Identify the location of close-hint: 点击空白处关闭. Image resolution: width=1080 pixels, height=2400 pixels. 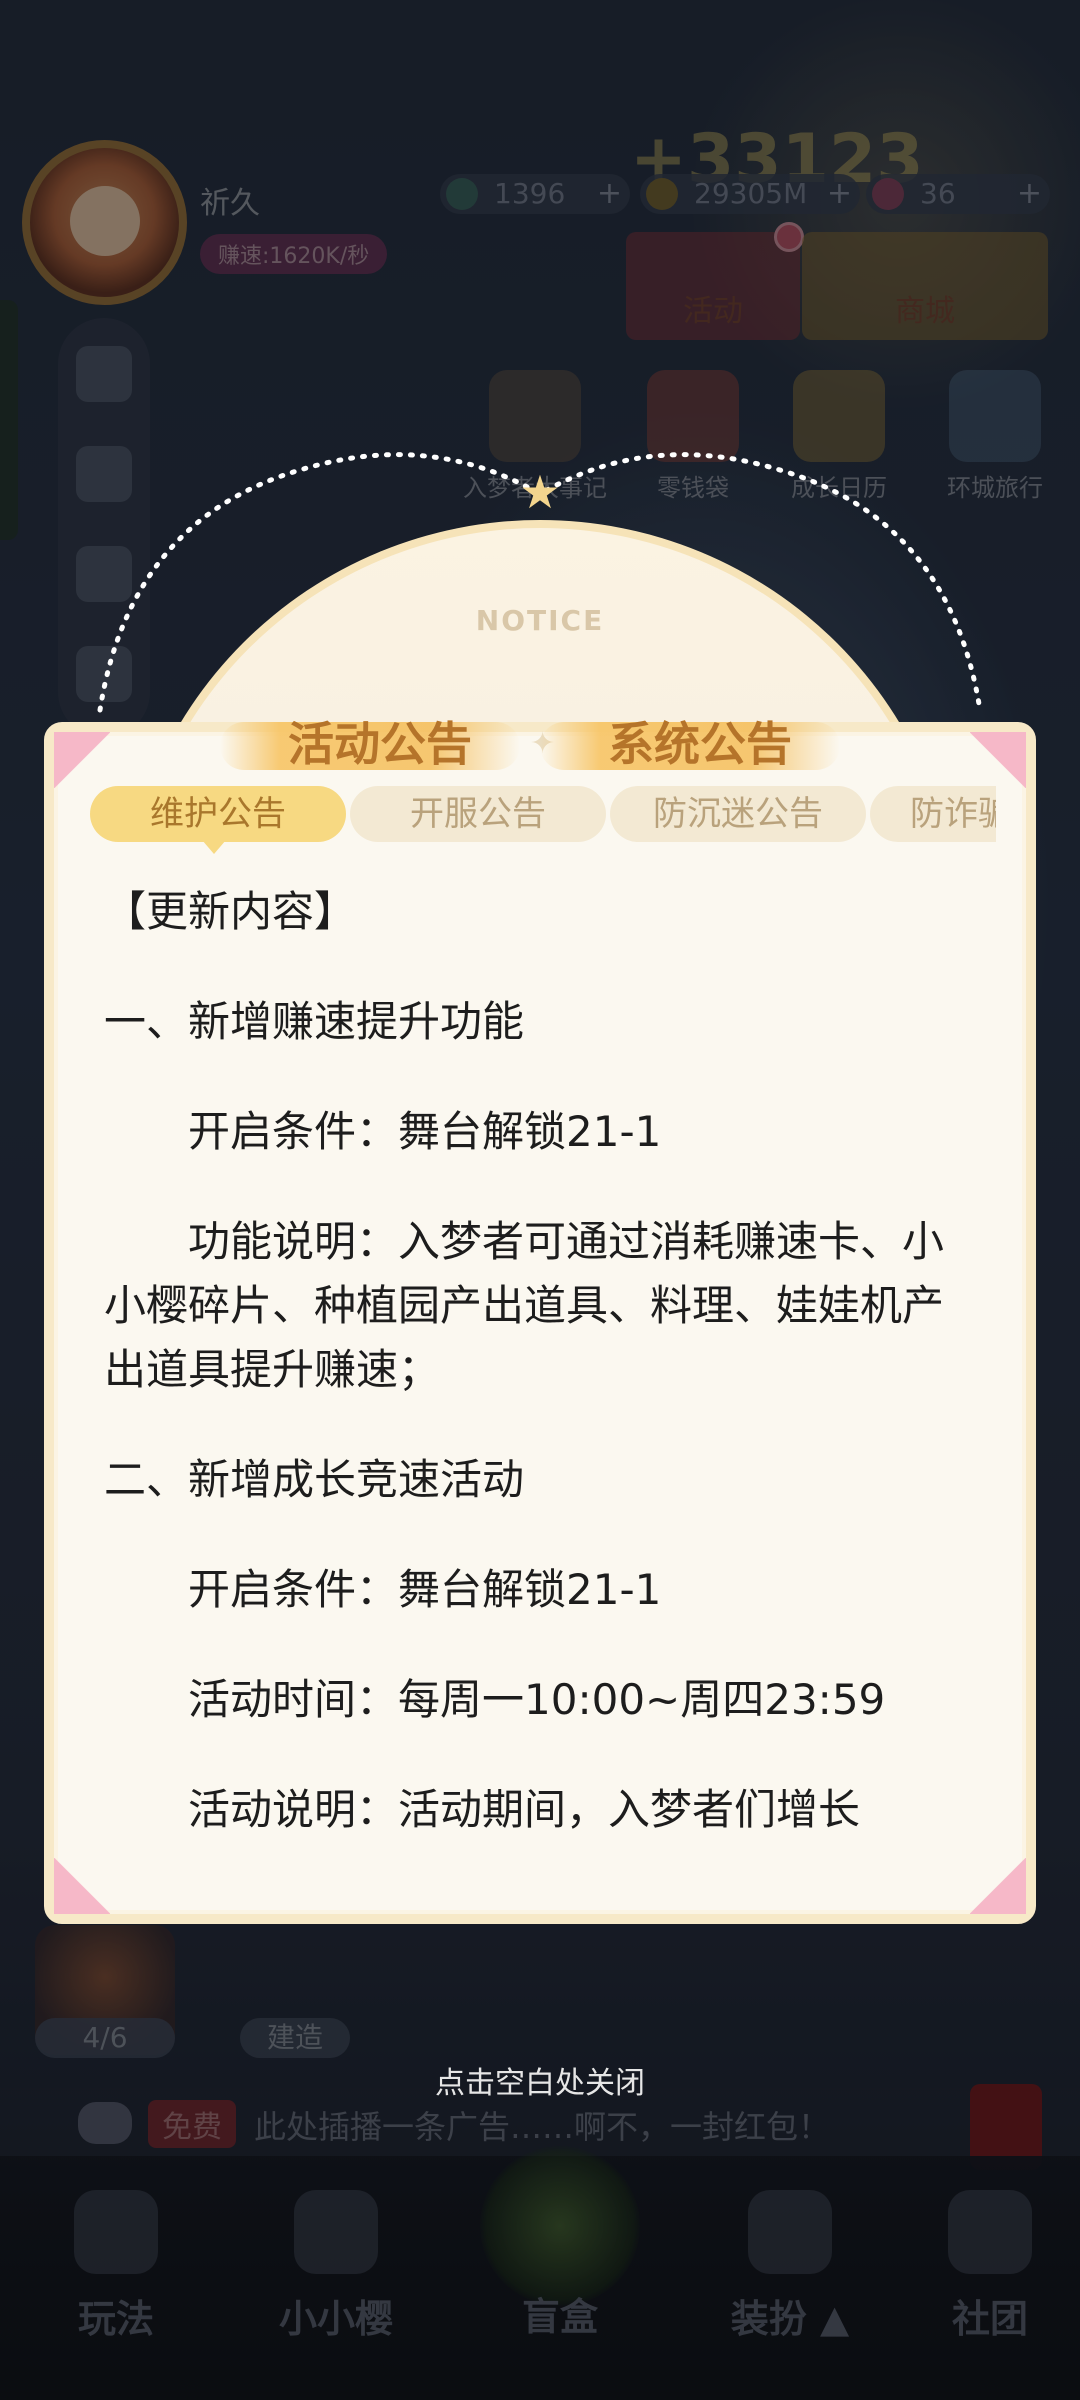
(540, 2083).